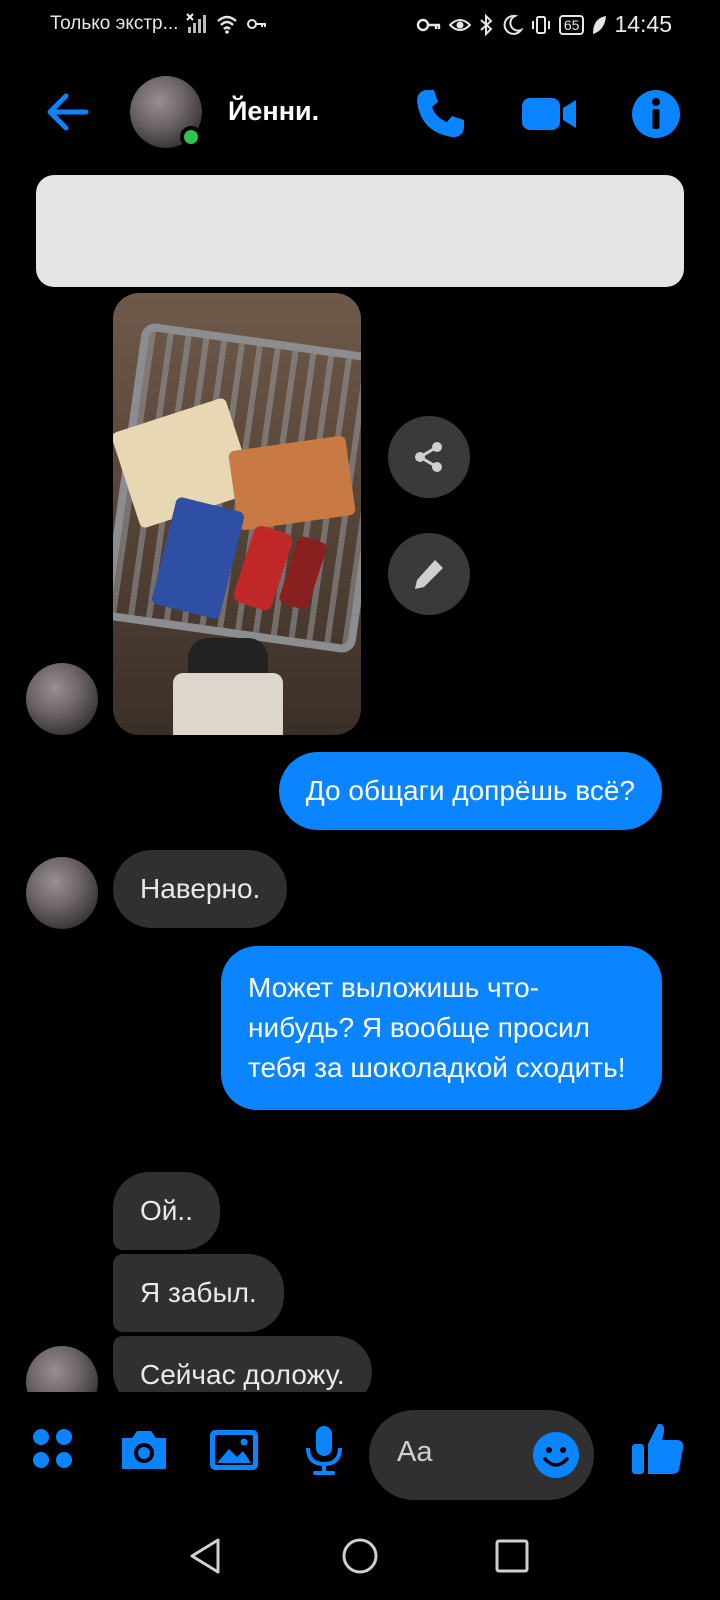  I want to click on incoming-message: Сейчас доложу., so click(242, 1364).